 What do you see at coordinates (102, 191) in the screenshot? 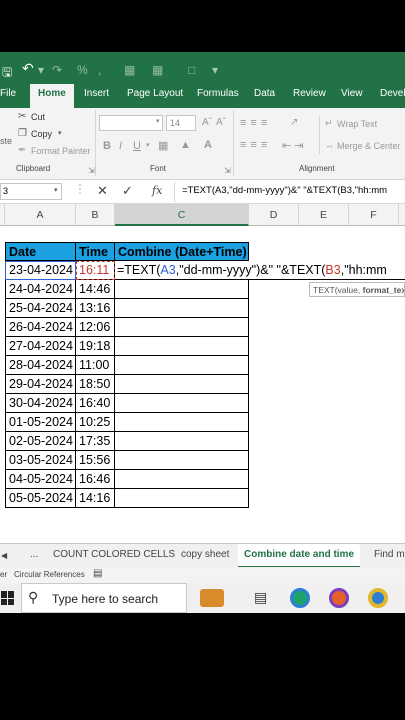
I see `cancel-icon: ✕` at bounding box center [102, 191].